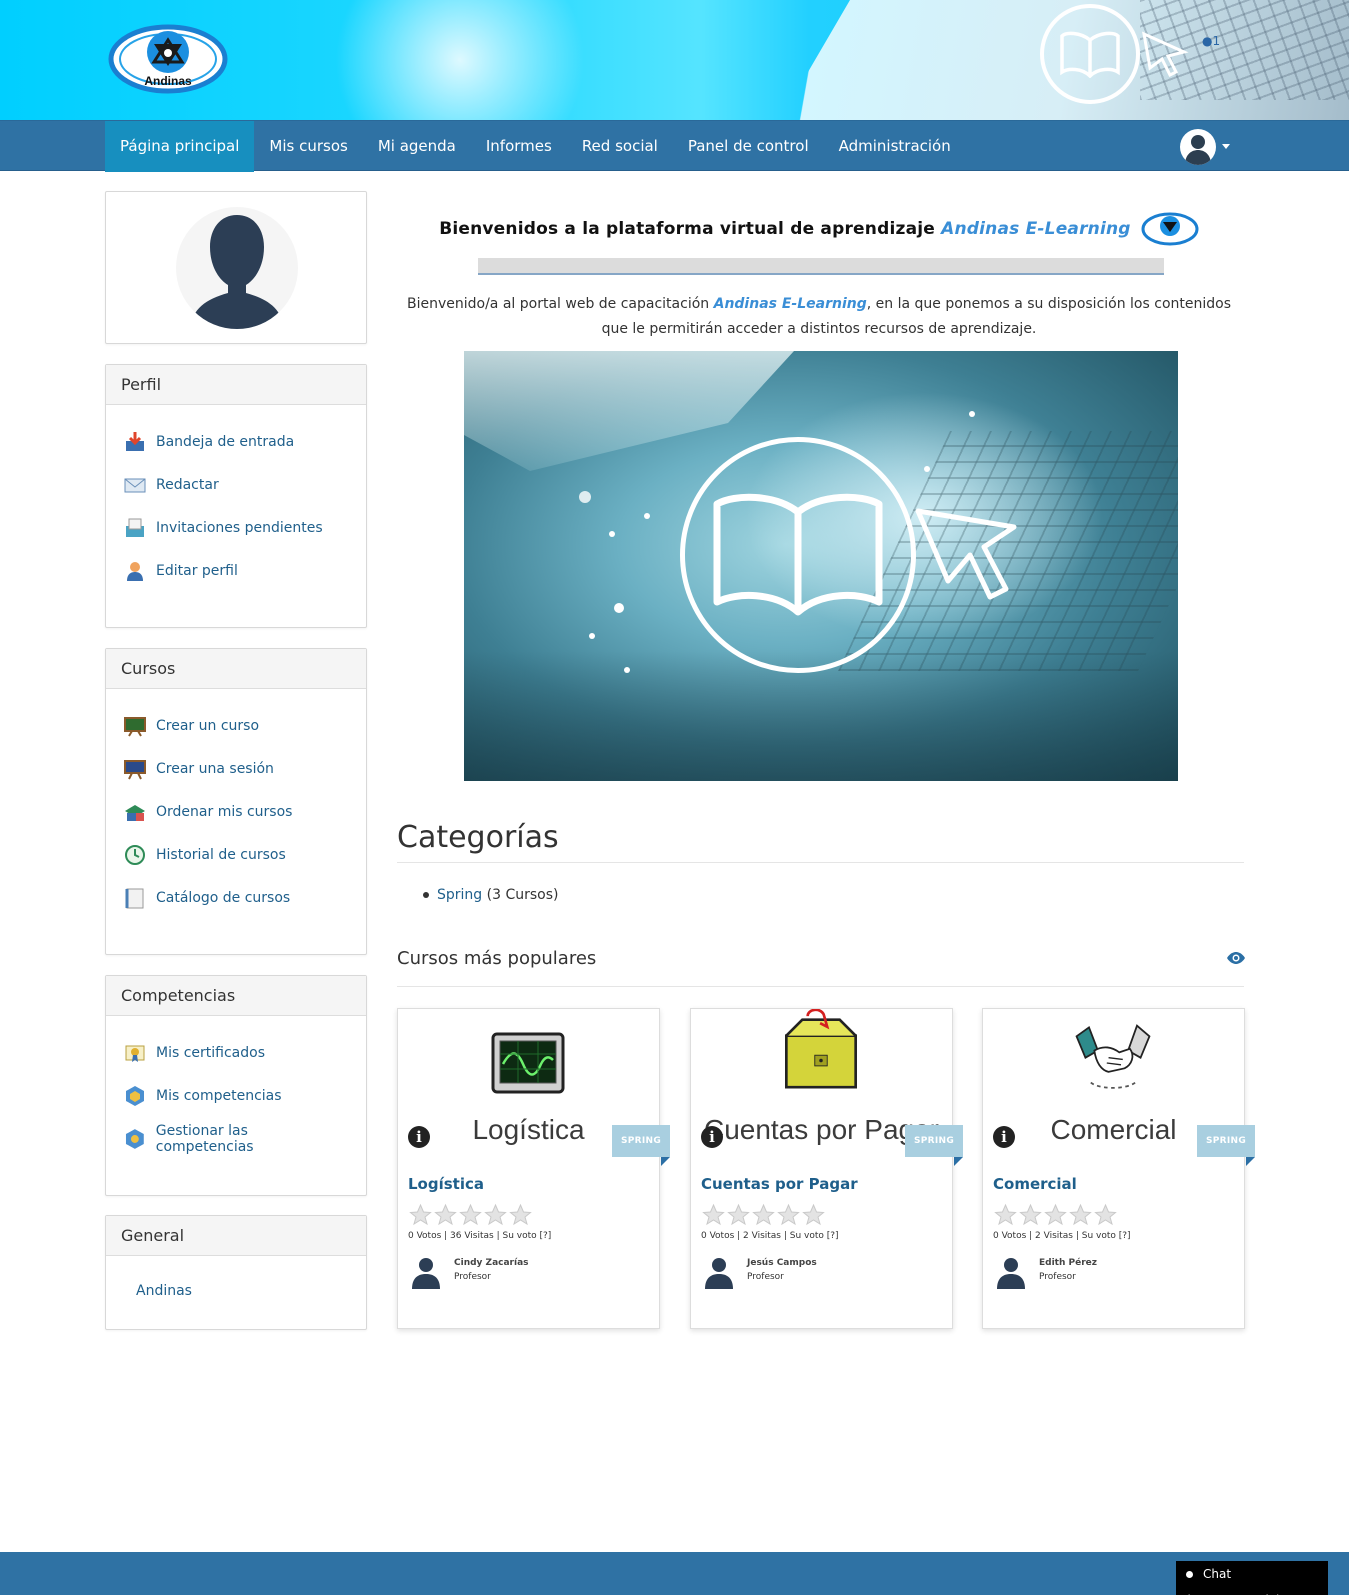  What do you see at coordinates (135, 854) in the screenshot?
I see `history-icon` at bounding box center [135, 854].